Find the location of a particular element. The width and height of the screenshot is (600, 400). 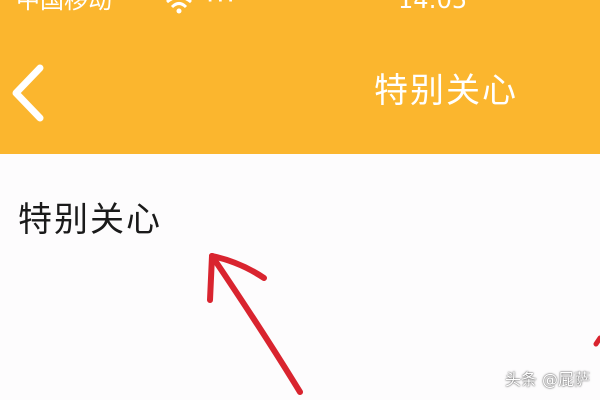

status-time: 14:05 is located at coordinates (433, 7).